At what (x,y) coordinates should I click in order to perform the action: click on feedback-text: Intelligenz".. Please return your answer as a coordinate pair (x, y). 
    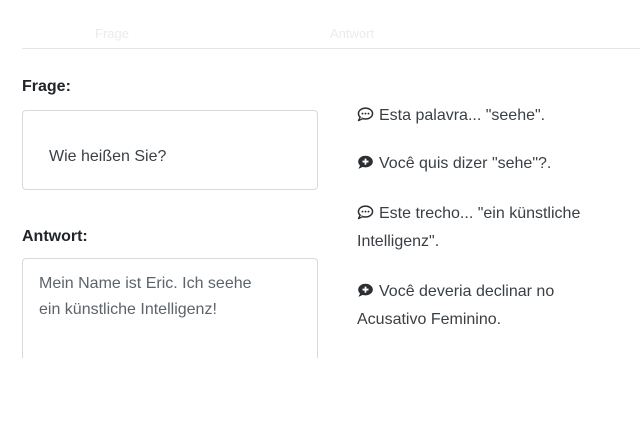
    Looking at the image, I should click on (398, 241).